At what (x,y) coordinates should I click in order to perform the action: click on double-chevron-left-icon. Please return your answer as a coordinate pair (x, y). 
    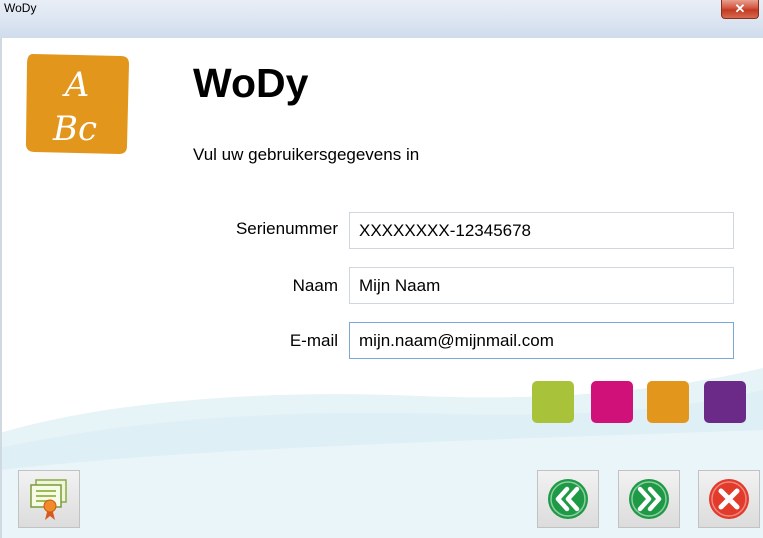
    Looking at the image, I should click on (568, 499).